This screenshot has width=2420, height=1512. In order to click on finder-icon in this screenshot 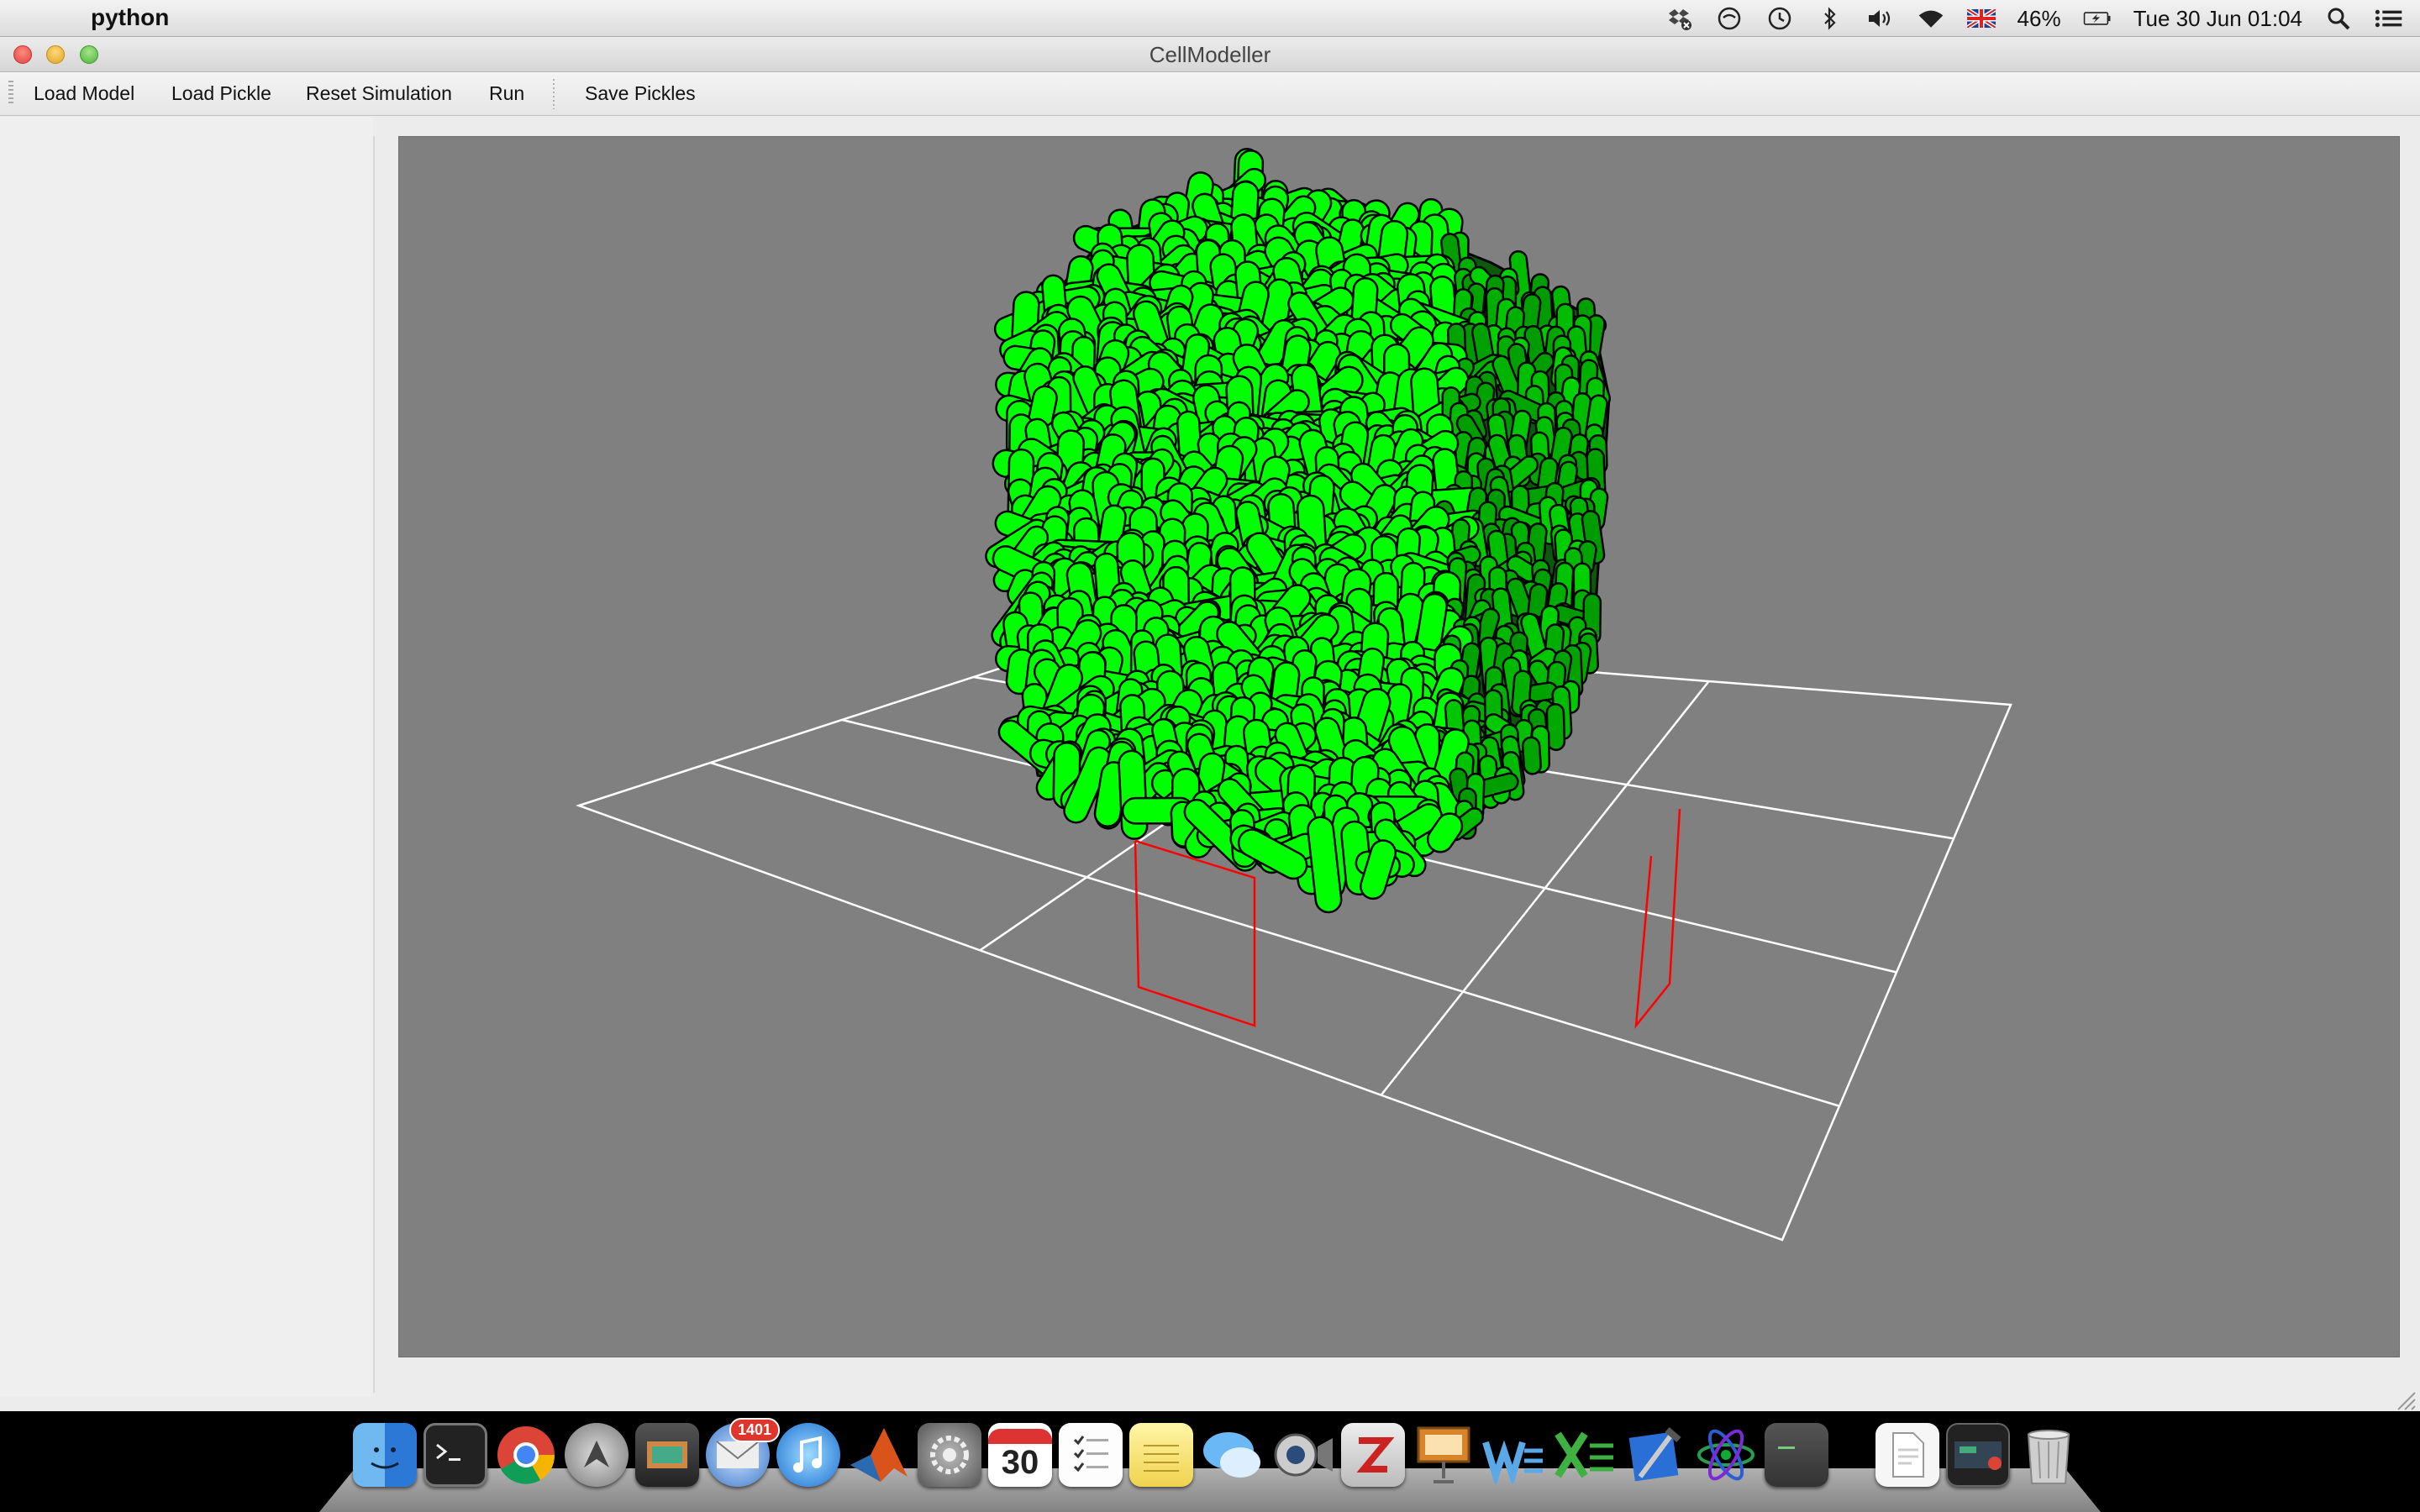, I will do `click(385, 1455)`.